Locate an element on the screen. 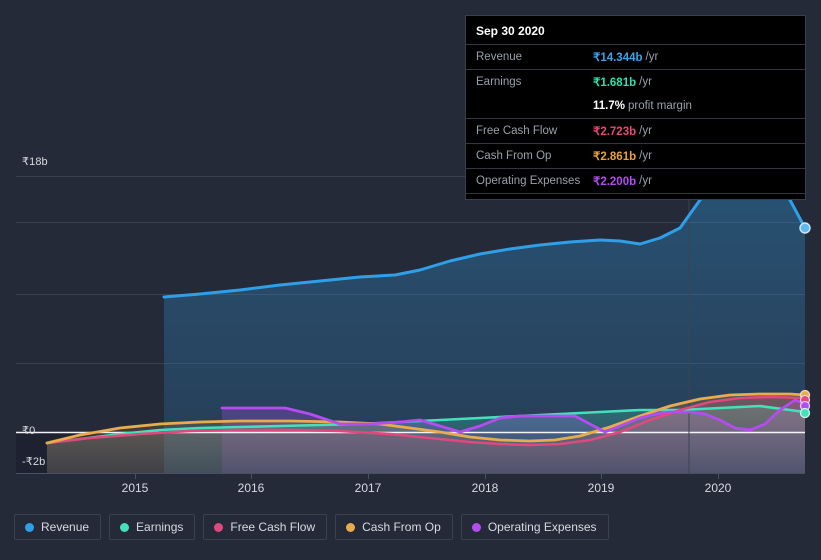 Image resolution: width=821 pixels, height=560 pixels. legend-item-free-cash-flow: Free Cash Flow is located at coordinates (265, 527).